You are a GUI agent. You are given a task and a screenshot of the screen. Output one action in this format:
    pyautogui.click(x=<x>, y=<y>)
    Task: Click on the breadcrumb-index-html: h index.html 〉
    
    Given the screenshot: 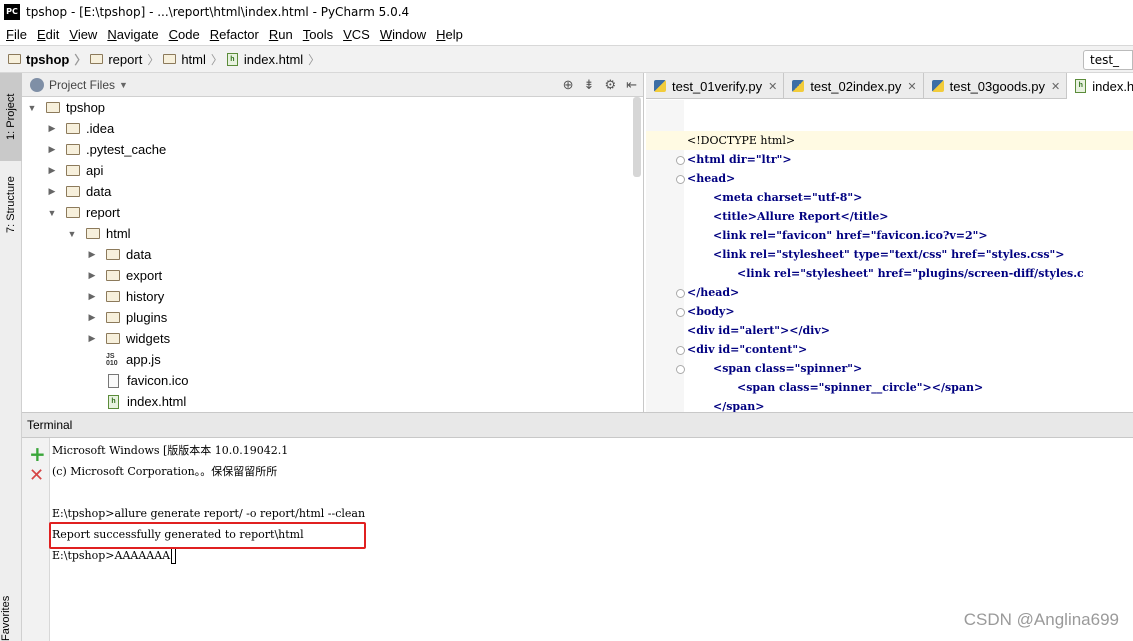 What is the action you would take?
    pyautogui.click(x=273, y=59)
    